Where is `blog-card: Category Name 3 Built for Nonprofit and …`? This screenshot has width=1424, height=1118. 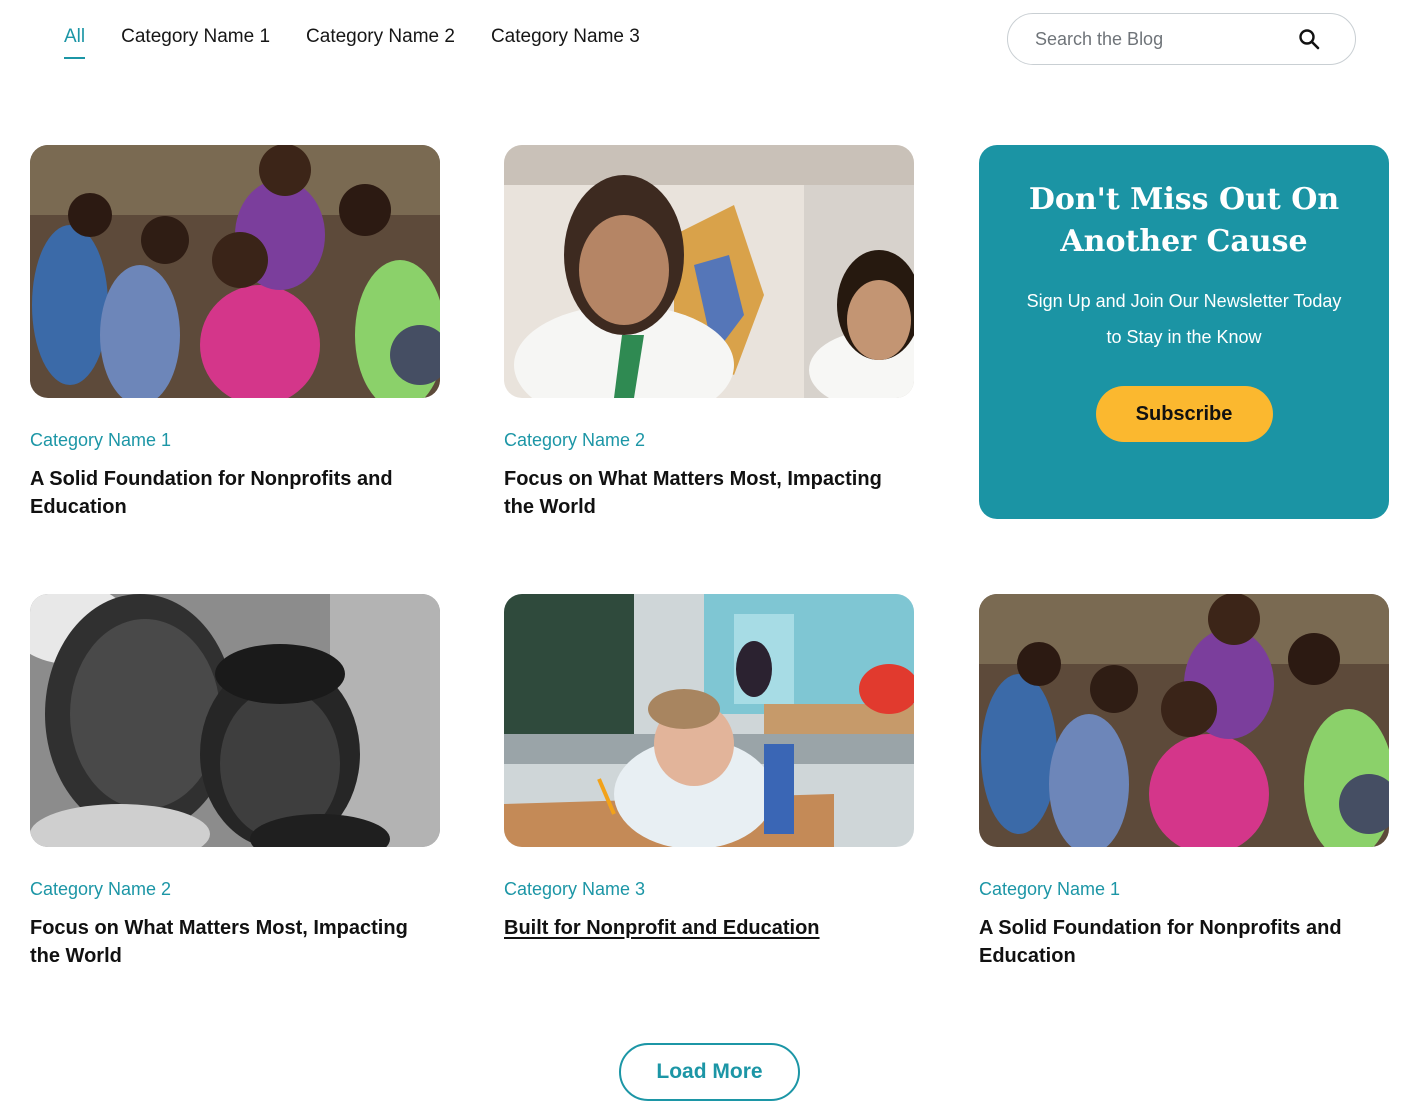
blog-card: Category Name 3 Built for Nonprofit and … is located at coordinates (709, 768).